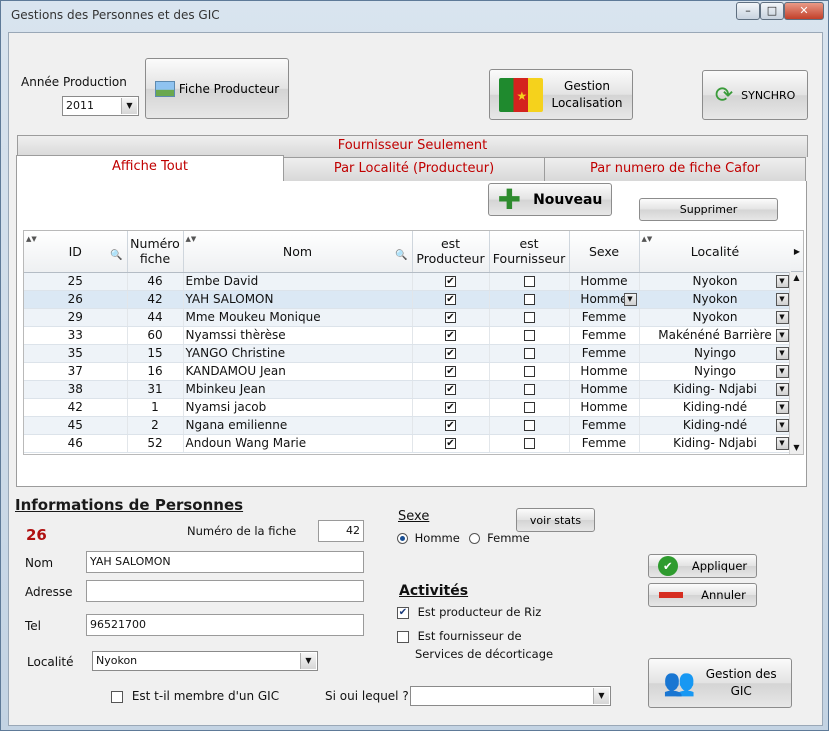 The width and height of the screenshot is (829, 731). I want to click on cell-id: 29, so click(76, 317).